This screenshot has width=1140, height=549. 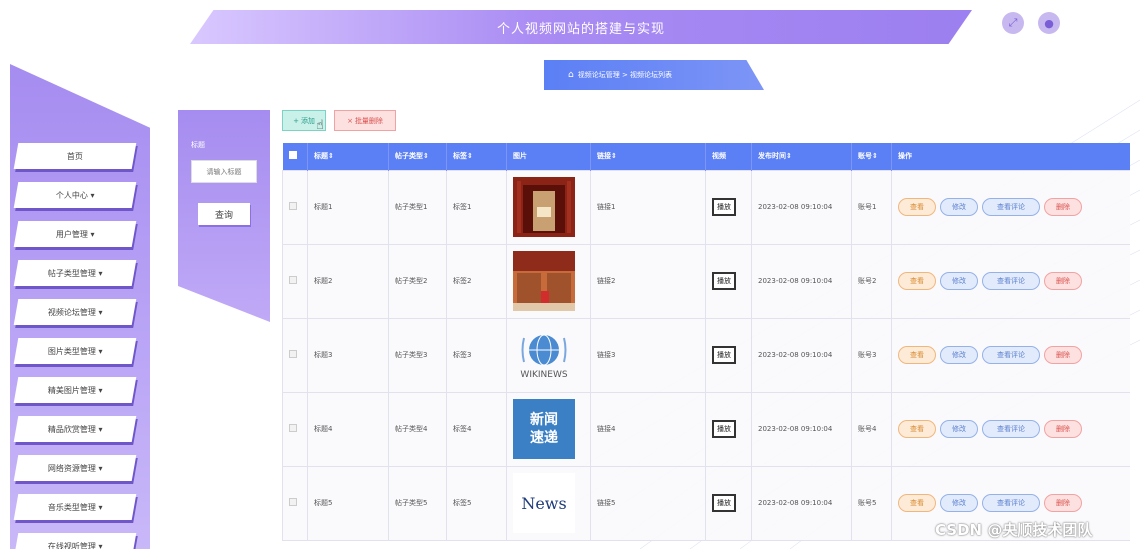 What do you see at coordinates (1010, 156) in the screenshot?
I see `col-actions: 操作` at bounding box center [1010, 156].